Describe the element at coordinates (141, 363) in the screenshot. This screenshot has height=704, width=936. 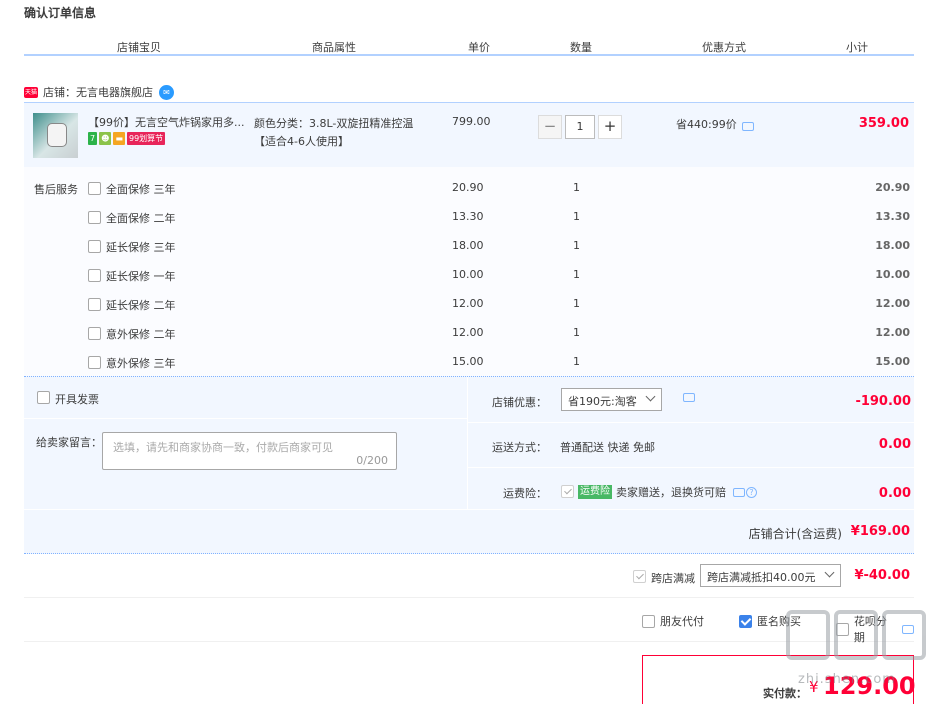
I see `service-name: 意外保修 三年` at that location.